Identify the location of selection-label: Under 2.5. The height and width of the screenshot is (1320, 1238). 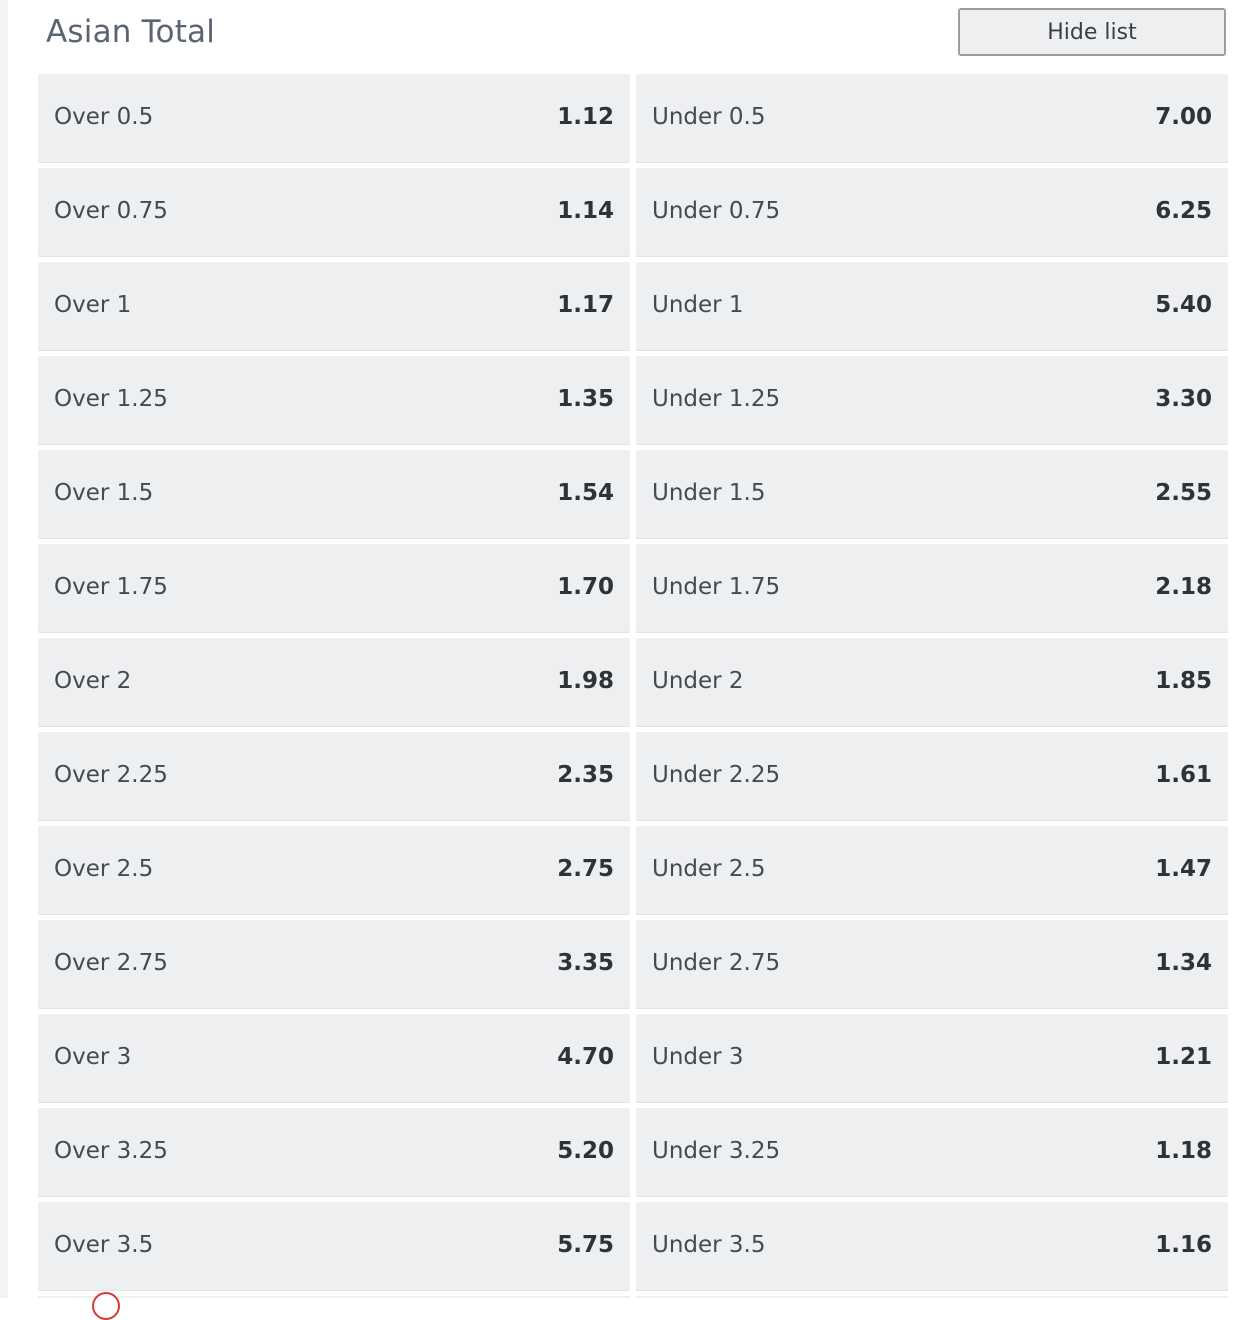
(709, 869).